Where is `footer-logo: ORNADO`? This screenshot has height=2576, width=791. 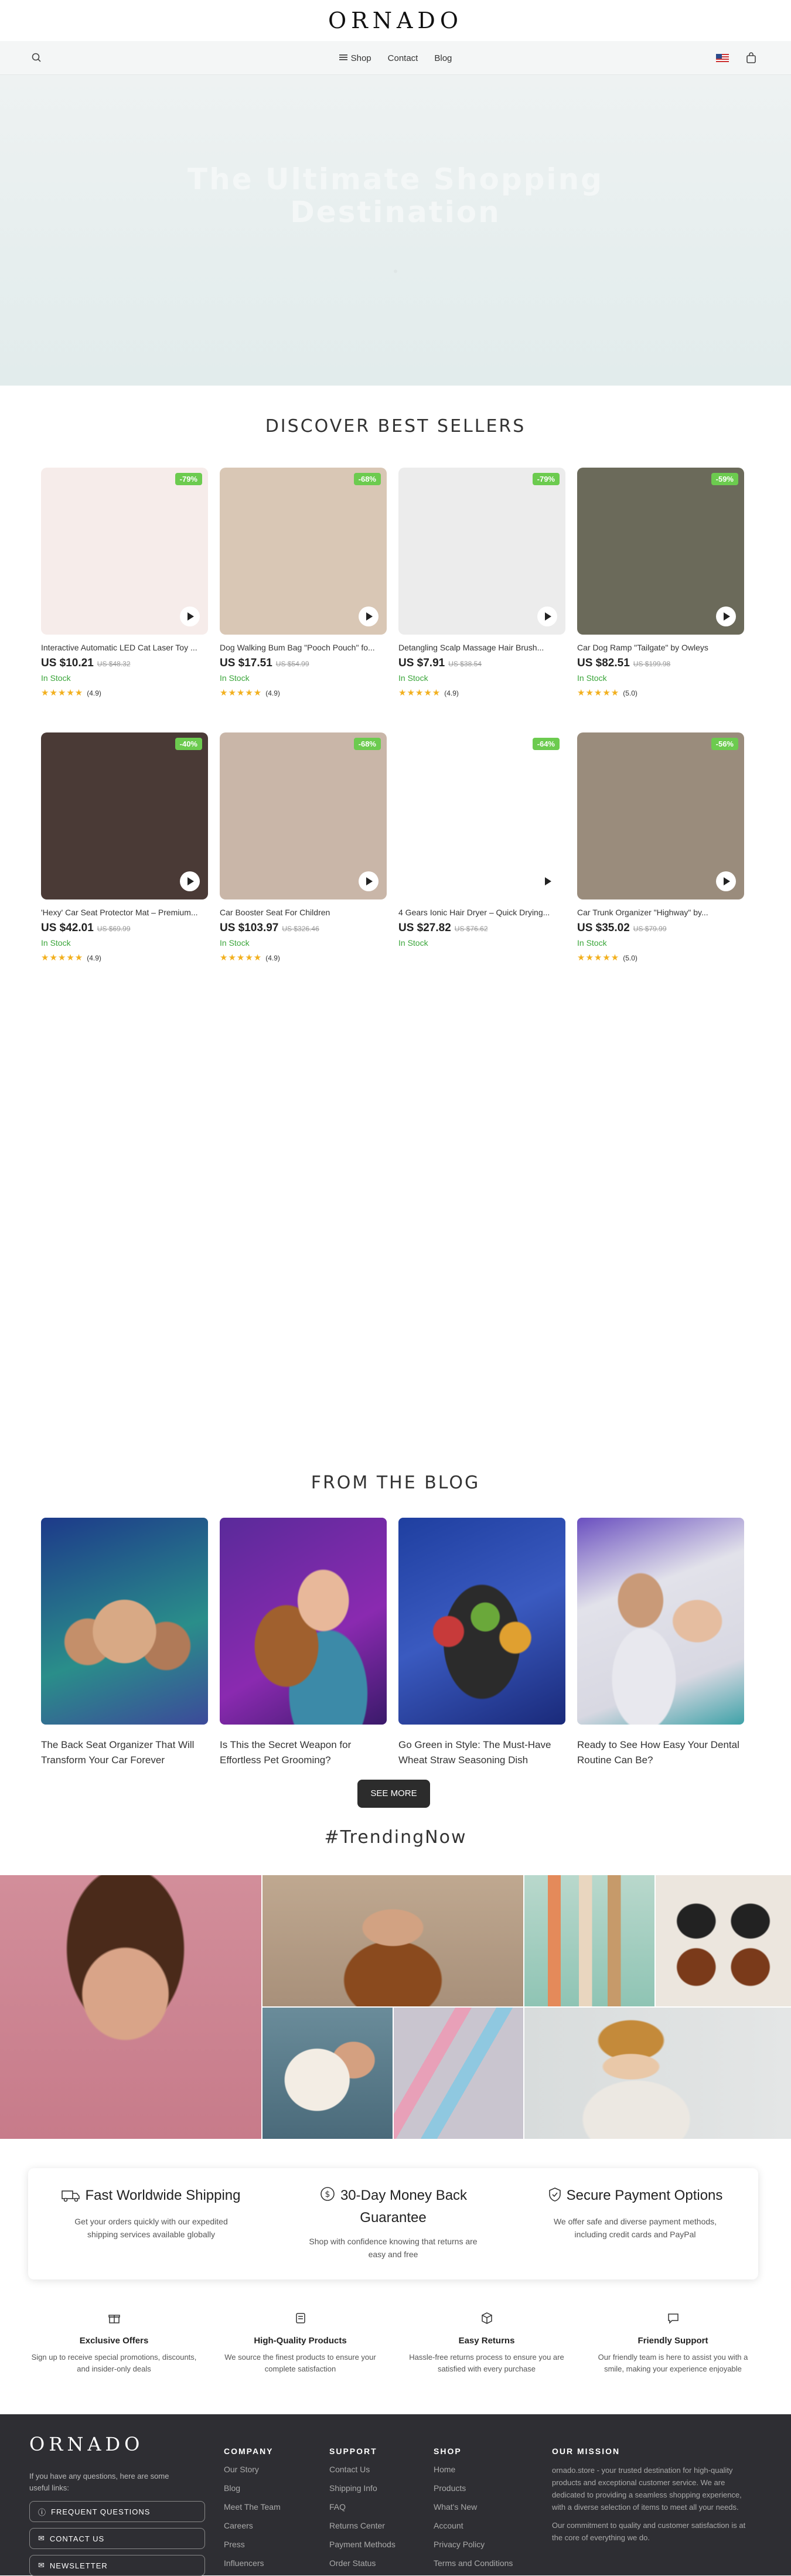
footer-logo: ORNADO is located at coordinates (86, 2444).